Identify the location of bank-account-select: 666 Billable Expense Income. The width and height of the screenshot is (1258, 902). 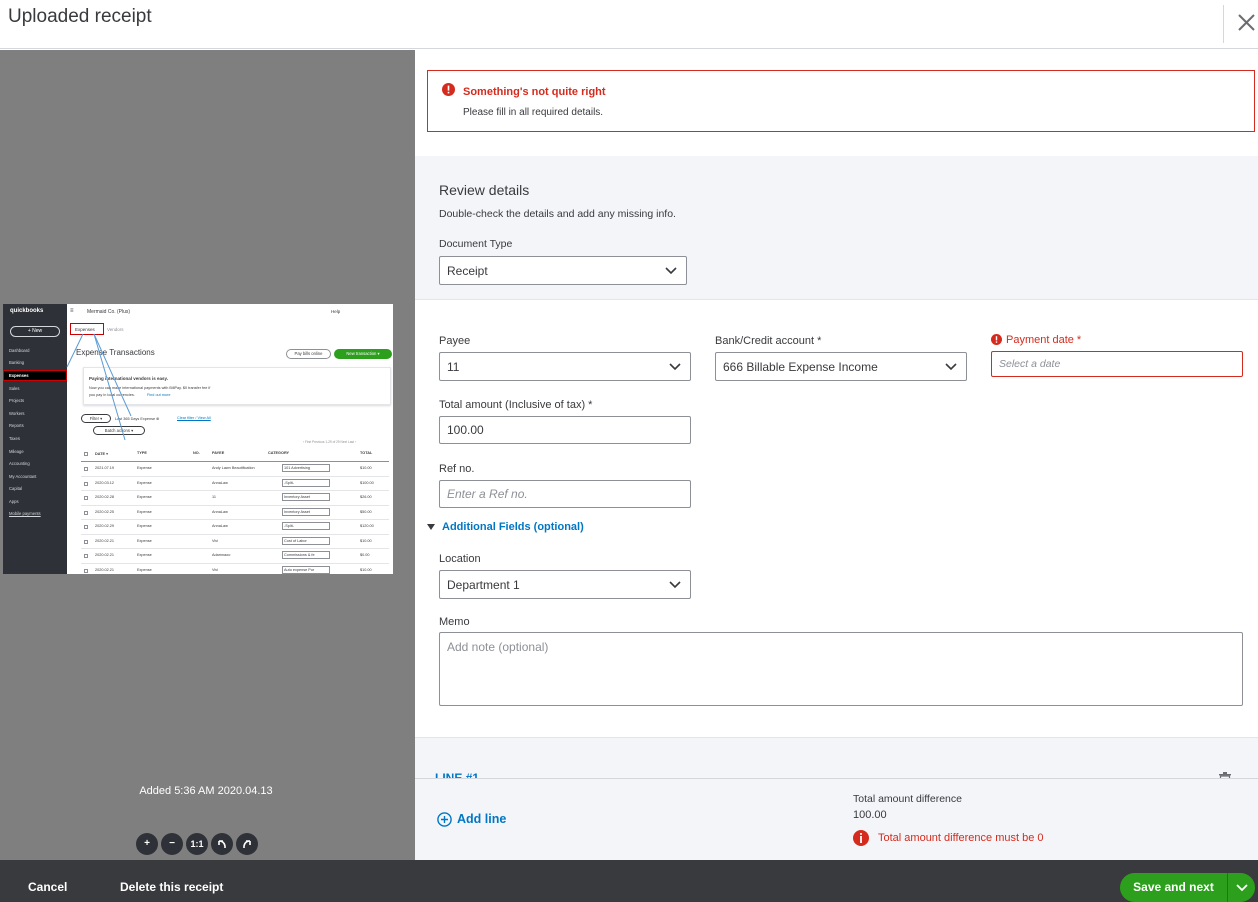
(841, 366).